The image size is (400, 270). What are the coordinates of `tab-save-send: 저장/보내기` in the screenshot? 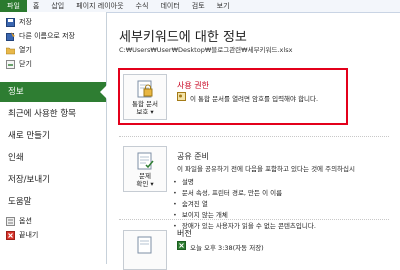 It's located at (53, 180).